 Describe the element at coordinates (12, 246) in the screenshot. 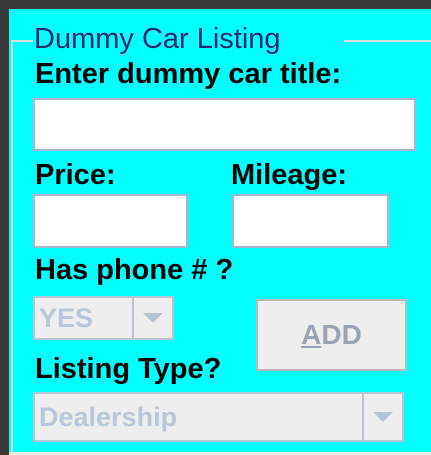

I see `group-border-left` at that location.